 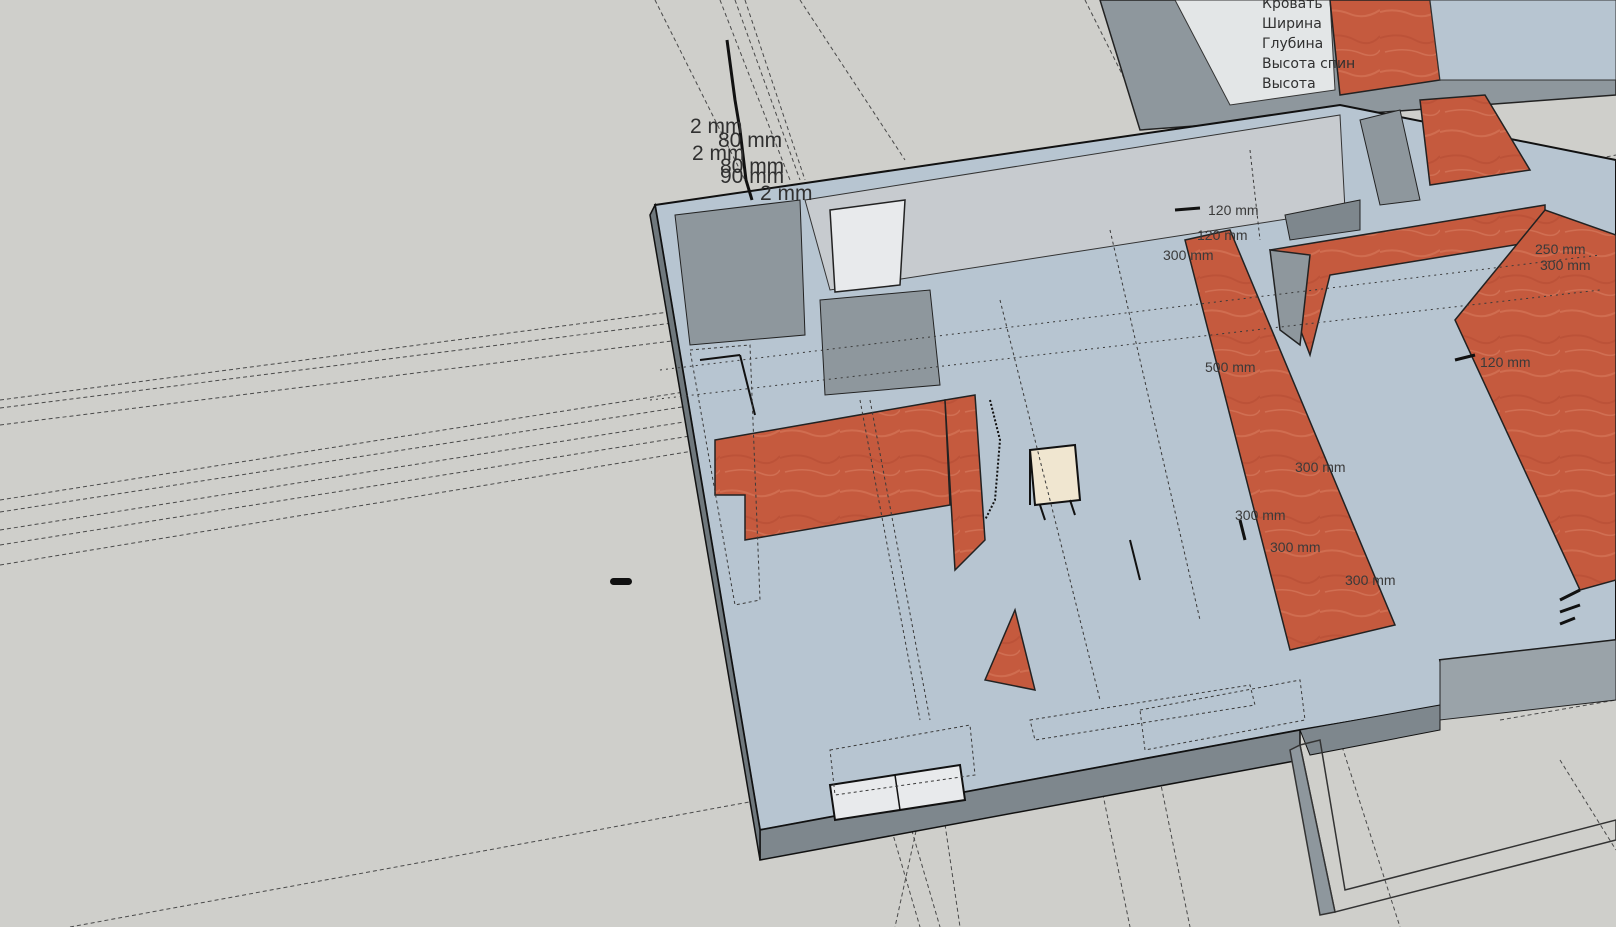 What do you see at coordinates (1452, 827) in the screenshot?
I see `balcony-railing` at bounding box center [1452, 827].